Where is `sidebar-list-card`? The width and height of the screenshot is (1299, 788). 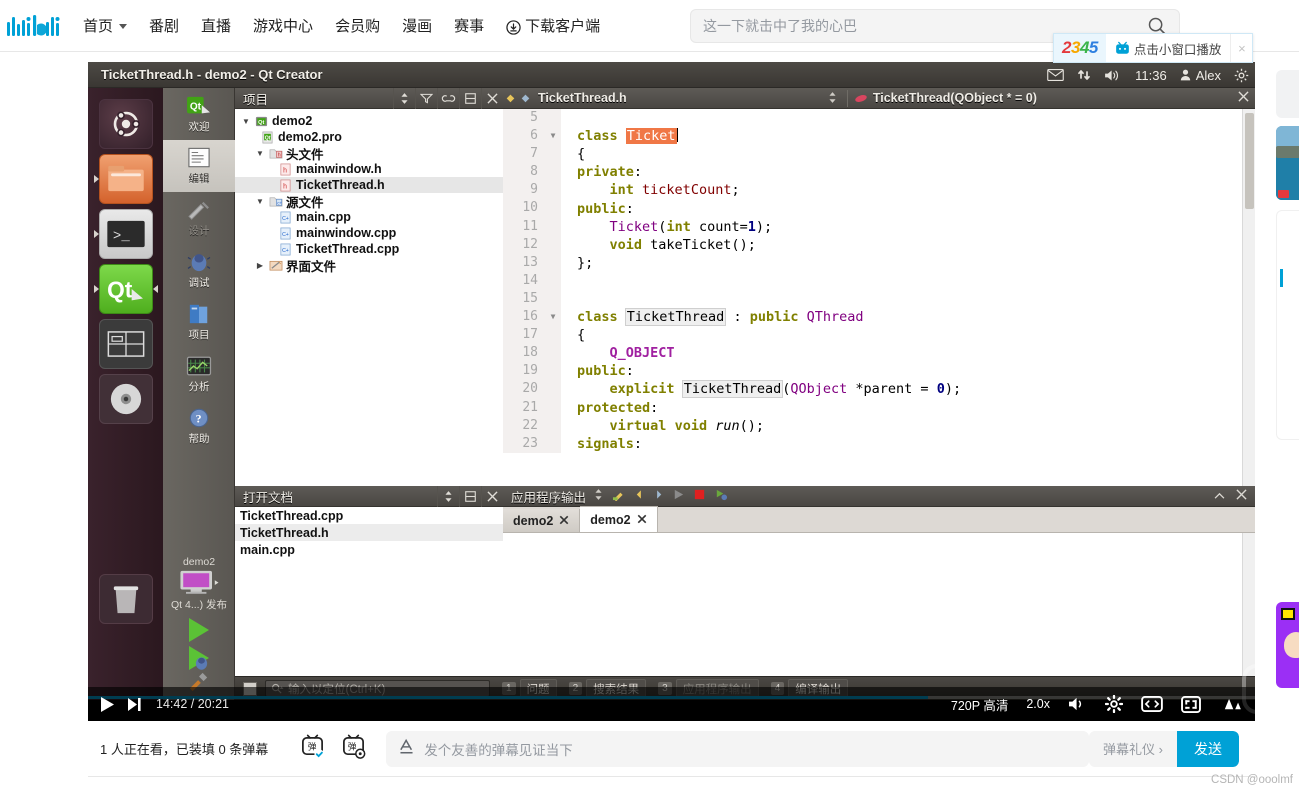
sidebar-list-card is located at coordinates (1287, 325).